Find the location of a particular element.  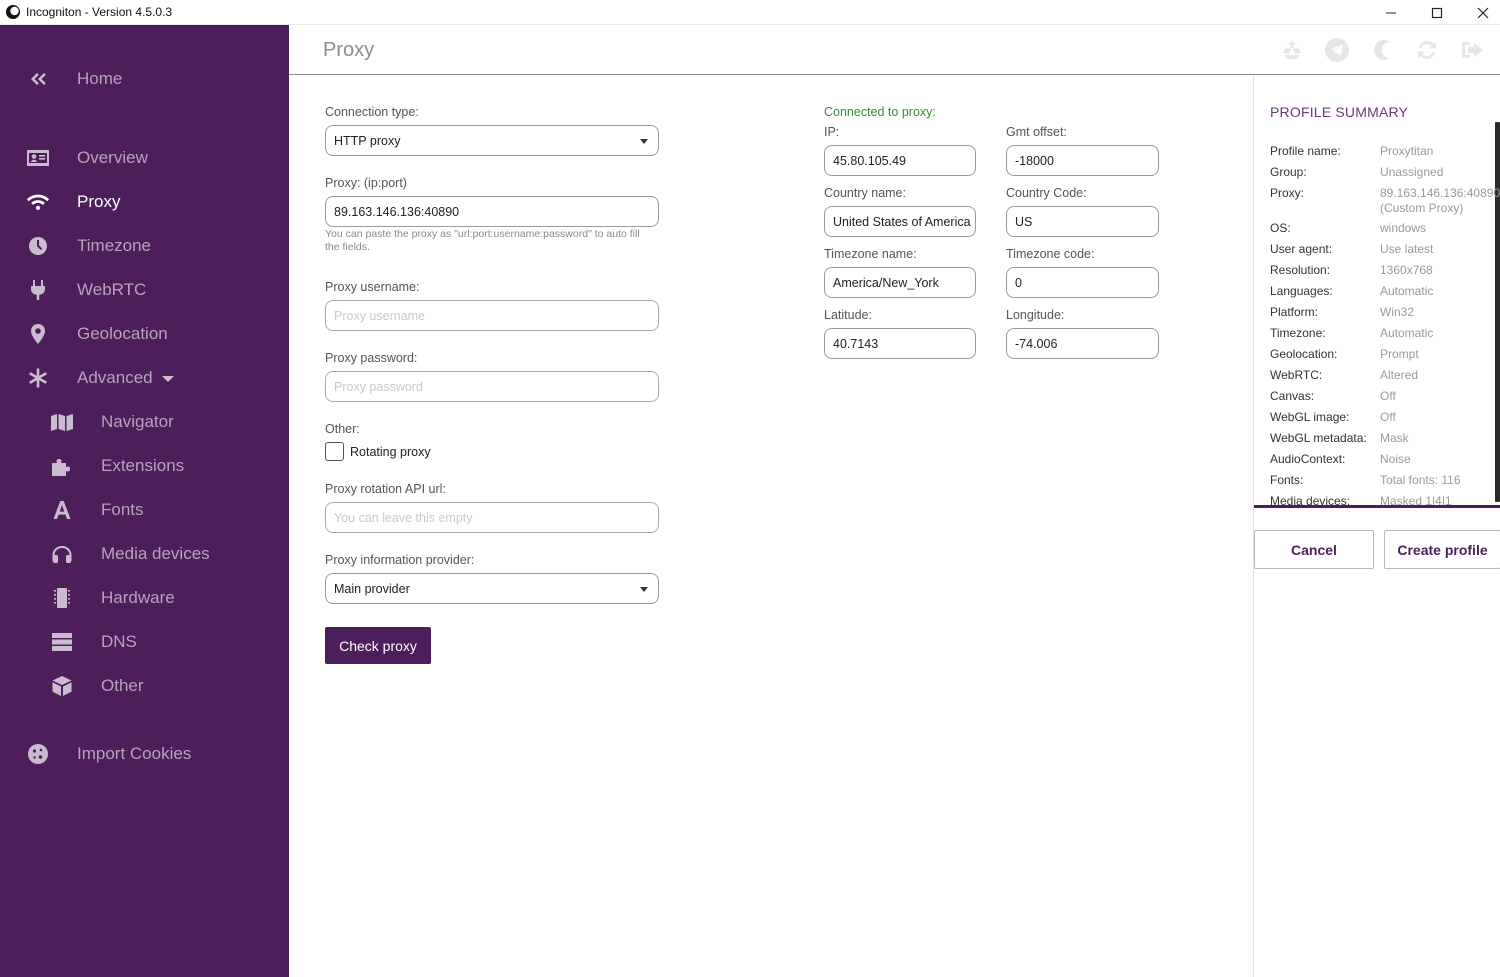

summary-key: Timezone: is located at coordinates (1298, 333).